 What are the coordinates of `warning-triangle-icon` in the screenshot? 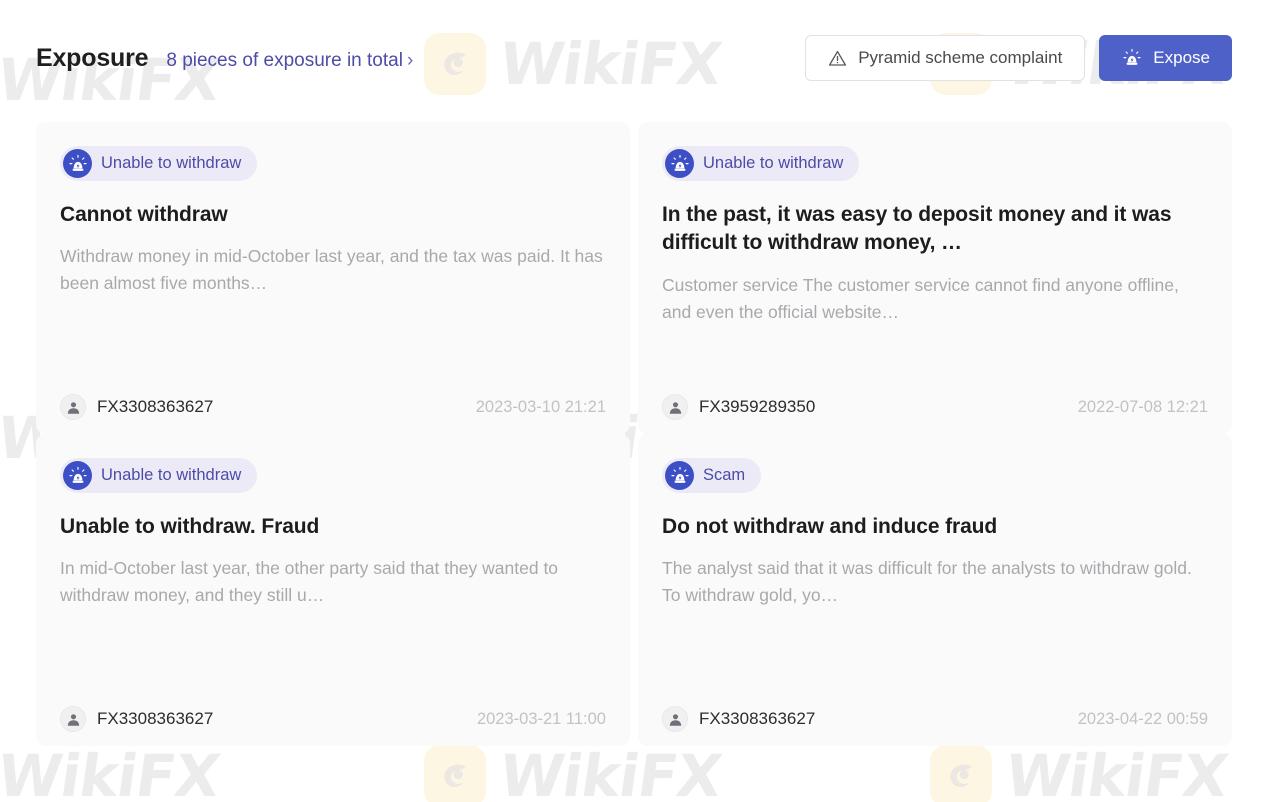 It's located at (837, 58).